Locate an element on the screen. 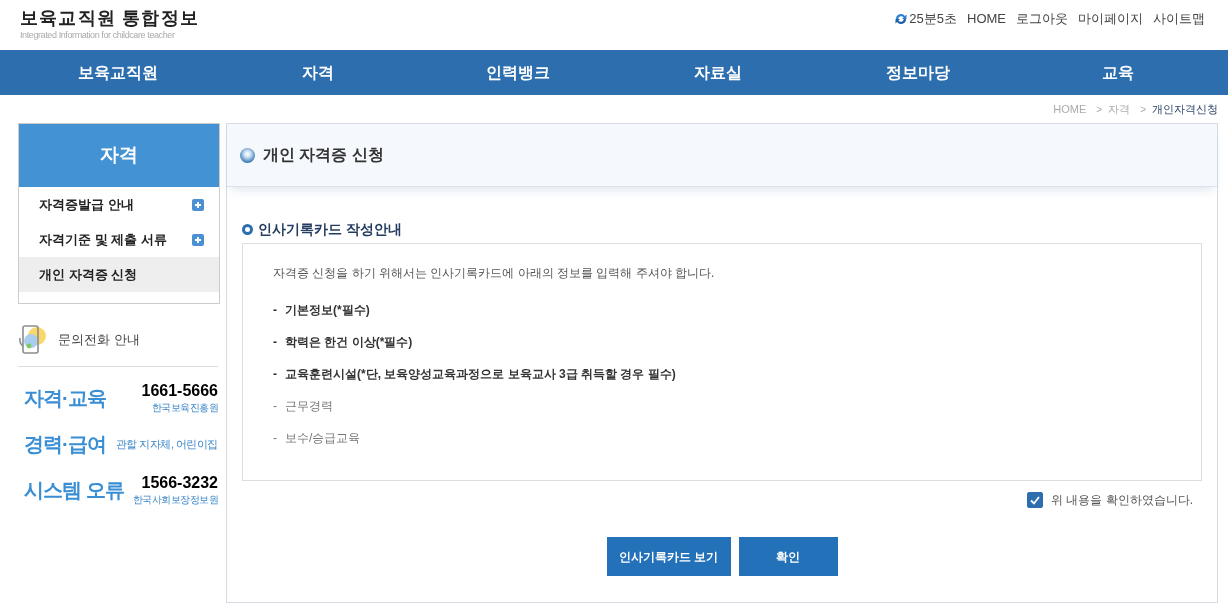 The width and height of the screenshot is (1228, 614). checkbox-label: 위 내용을 확인하였습니다. is located at coordinates (1122, 500).